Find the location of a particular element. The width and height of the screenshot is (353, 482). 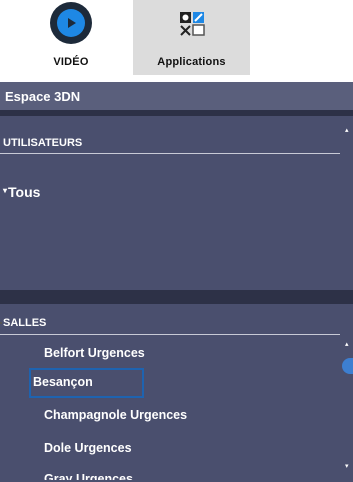

applications-button: Applications is located at coordinates (191, 37).